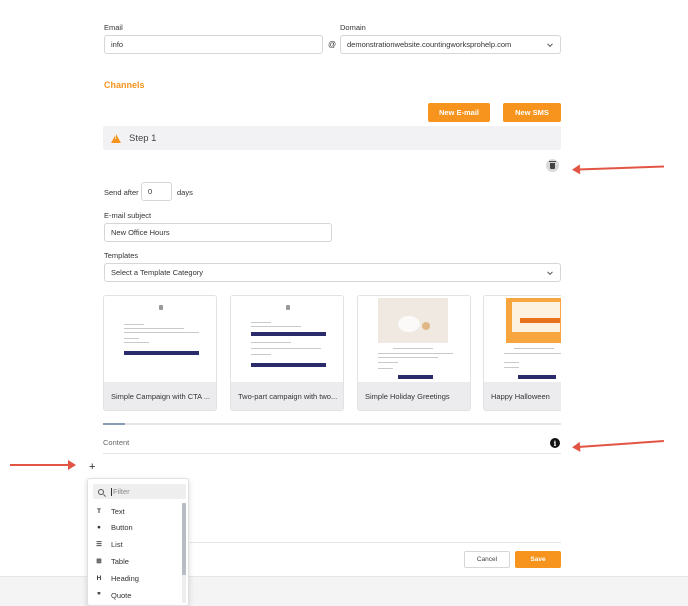  Describe the element at coordinates (122, 527) in the screenshot. I see `block-menu-item-label: Button` at that location.